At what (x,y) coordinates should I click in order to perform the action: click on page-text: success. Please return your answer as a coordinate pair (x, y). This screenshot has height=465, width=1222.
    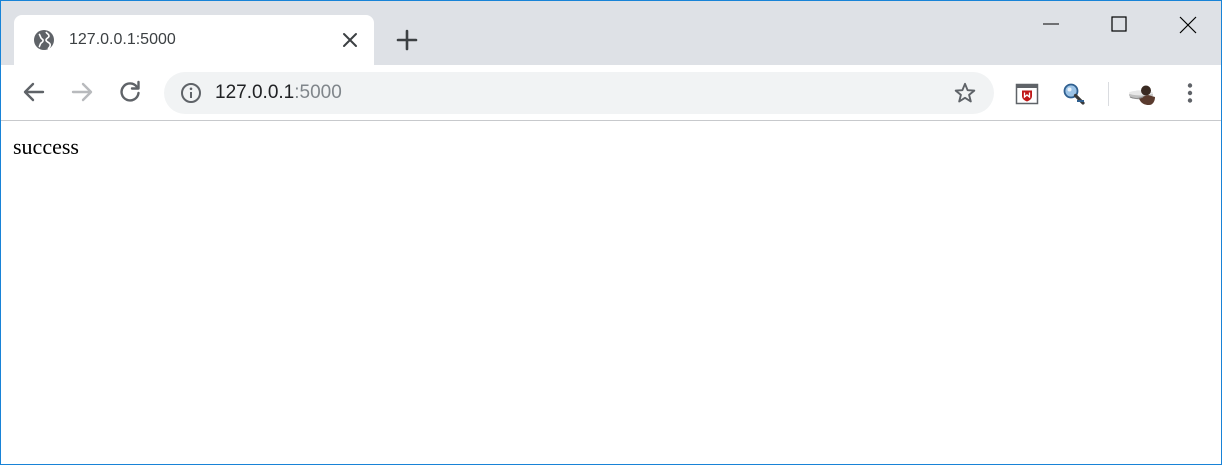
    Looking at the image, I should click on (46, 146).